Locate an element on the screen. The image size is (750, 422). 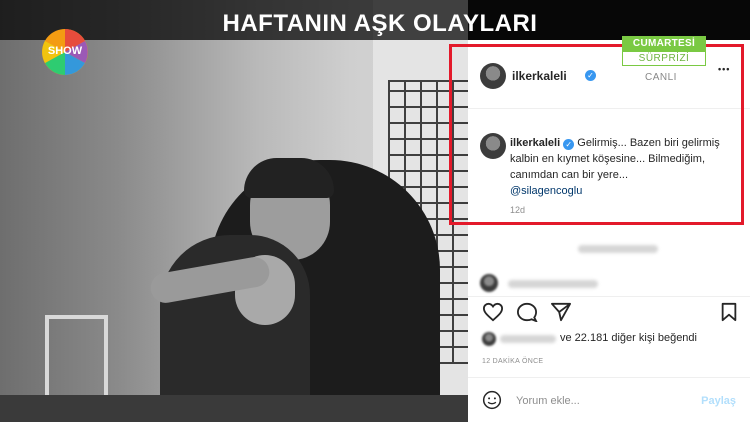
liker-avatar is located at coordinates (489, 339).